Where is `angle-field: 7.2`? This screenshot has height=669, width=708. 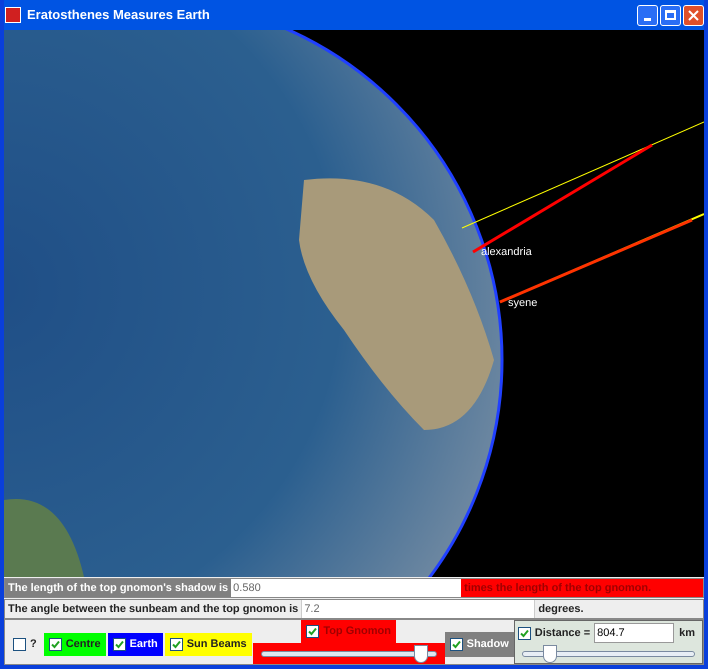
angle-field: 7.2 is located at coordinates (418, 609).